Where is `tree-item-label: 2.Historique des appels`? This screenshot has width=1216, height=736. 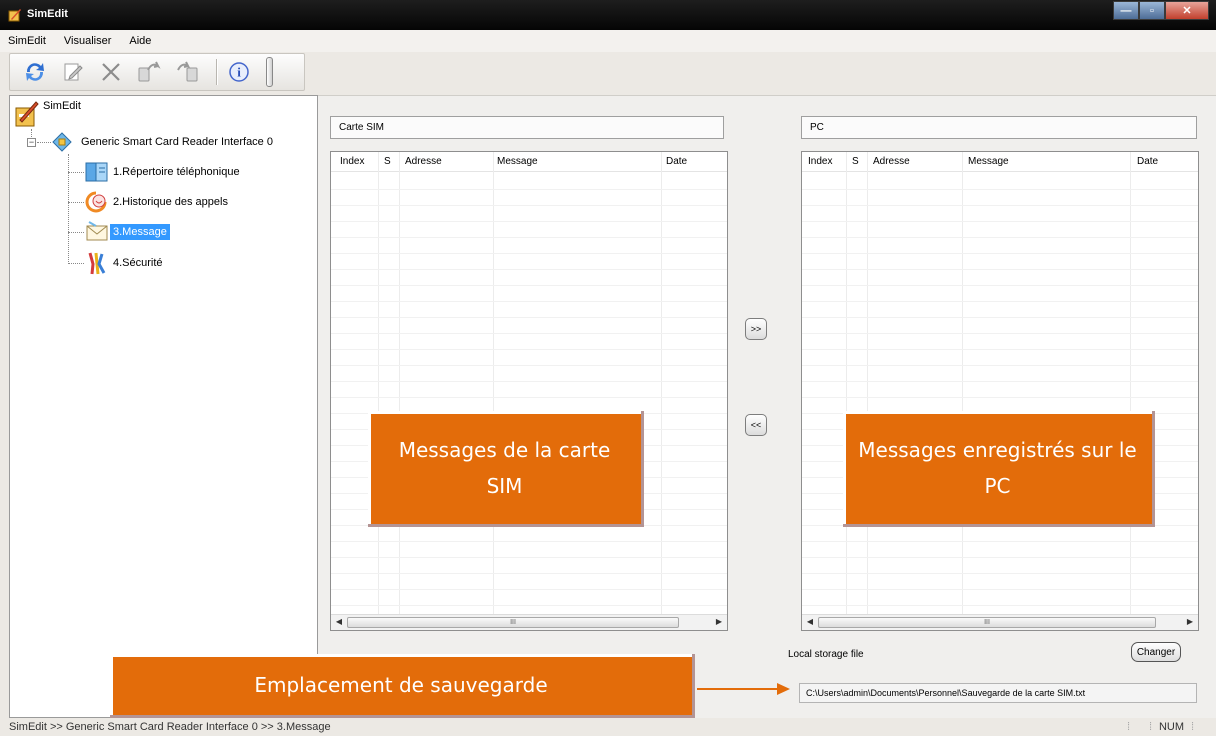
tree-item-label: 2.Historique des appels is located at coordinates (170, 202).